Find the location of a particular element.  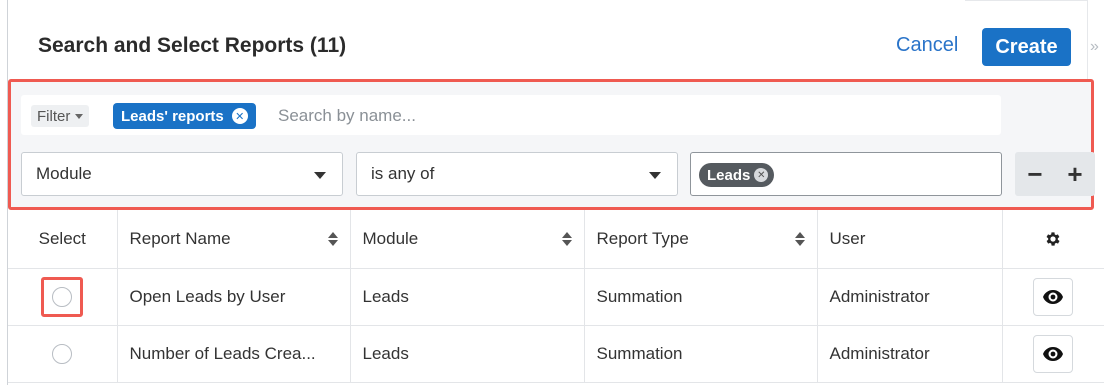

radio-highlight is located at coordinates (62, 296).